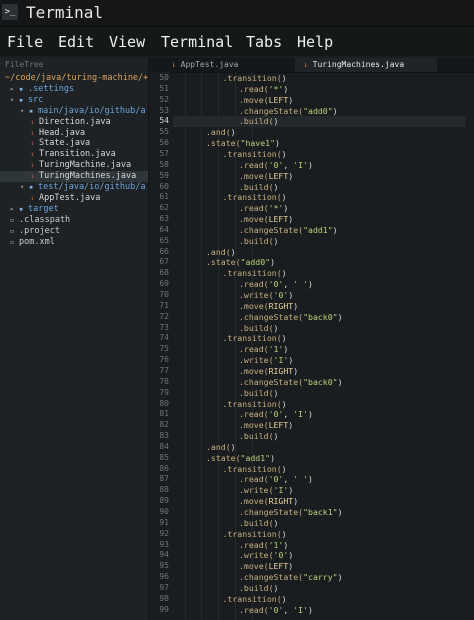 The image size is (474, 620). Describe the element at coordinates (164, 511) in the screenshot. I see `line-number: 90` at that location.